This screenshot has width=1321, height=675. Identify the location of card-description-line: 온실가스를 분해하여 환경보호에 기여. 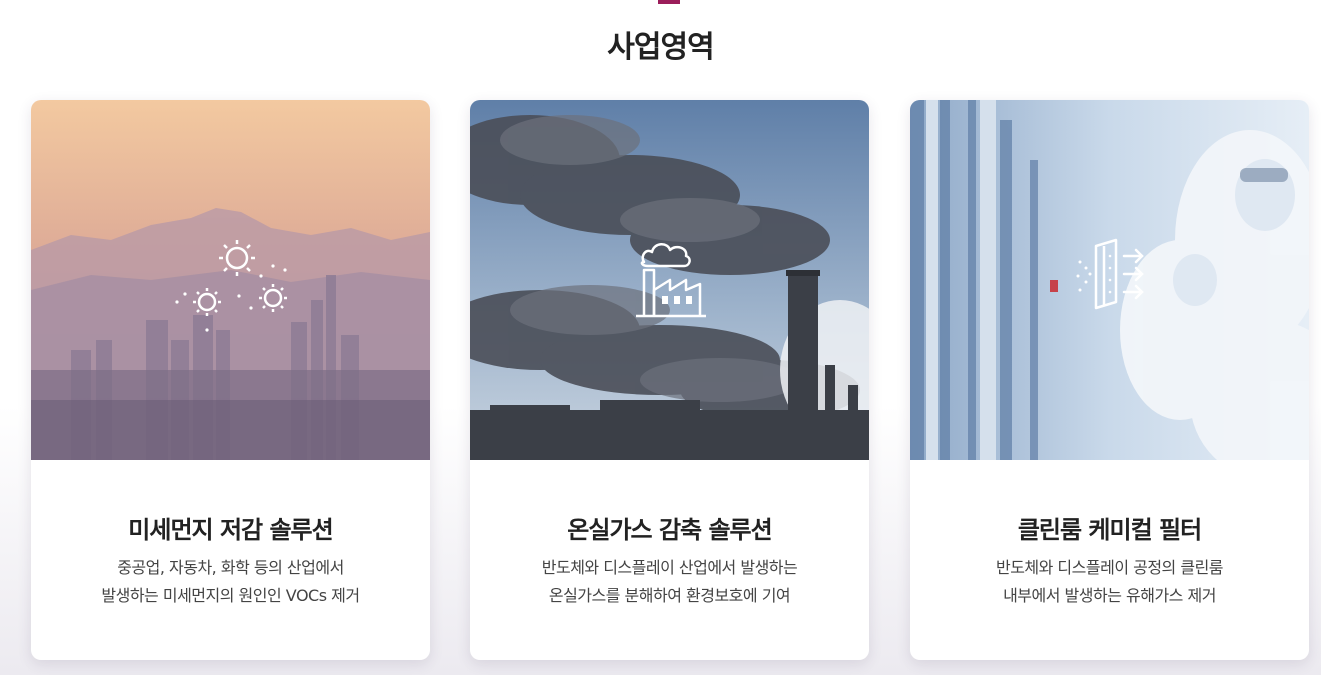
(669, 595).